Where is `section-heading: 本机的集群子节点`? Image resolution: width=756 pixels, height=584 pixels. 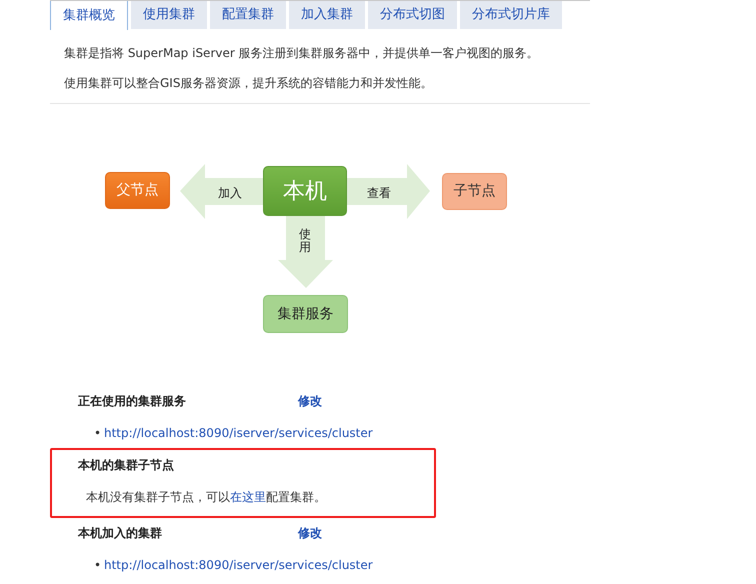 section-heading: 本机的集群子节点 is located at coordinates (126, 465).